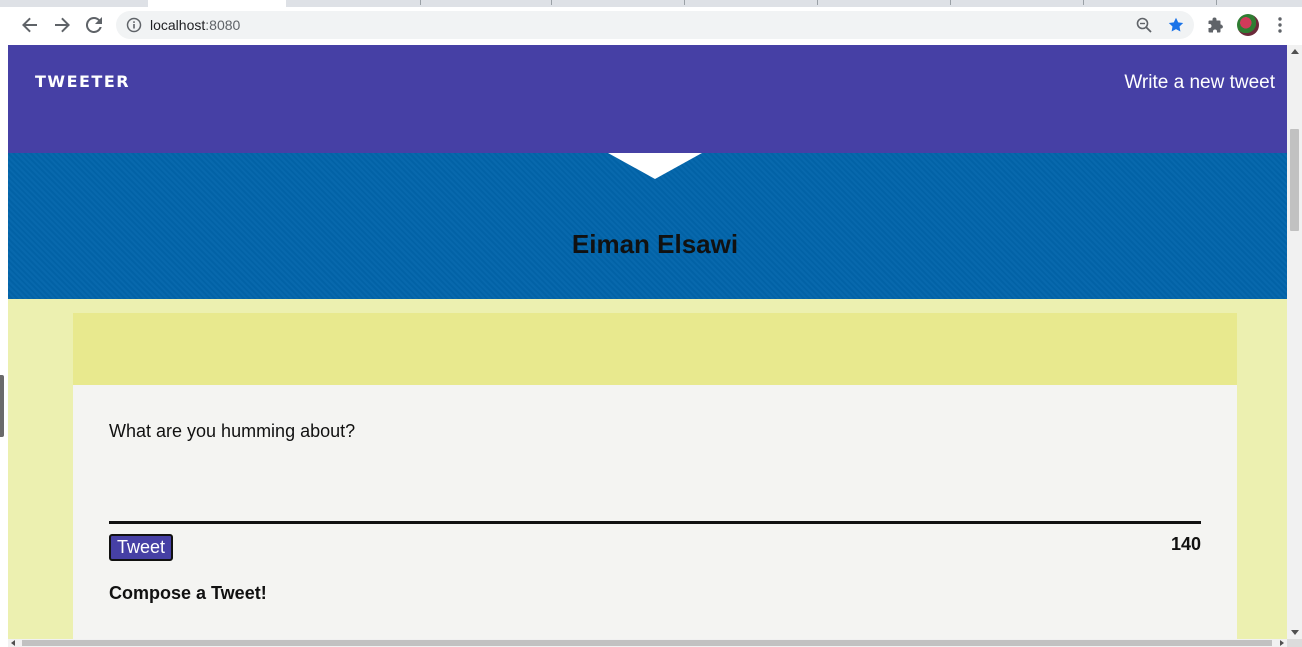  Describe the element at coordinates (13, 643) in the screenshot. I see `scroll-left-arrow` at that location.